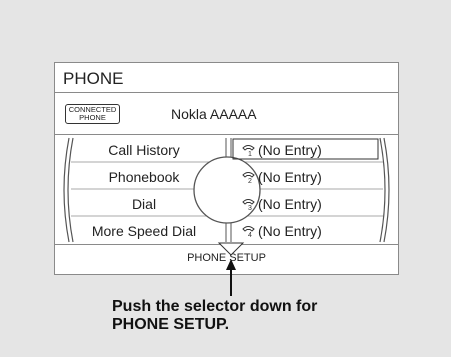  What do you see at coordinates (272, 316) in the screenshot?
I see `instruction-callout: Push the selector down for PHONE SETUP.` at bounding box center [272, 316].